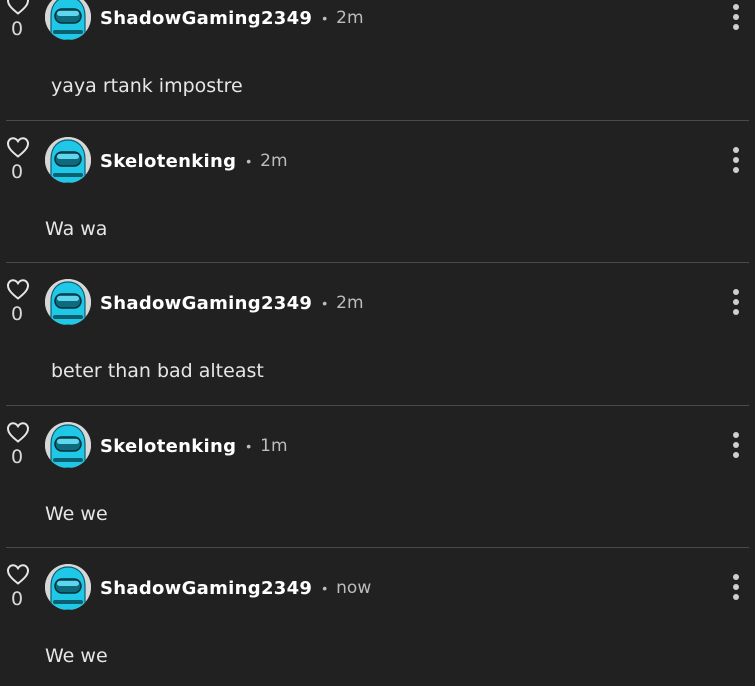 This screenshot has width=755, height=686. Describe the element at coordinates (157, 371) in the screenshot. I see `comment-text: beter than bad alteast` at that location.